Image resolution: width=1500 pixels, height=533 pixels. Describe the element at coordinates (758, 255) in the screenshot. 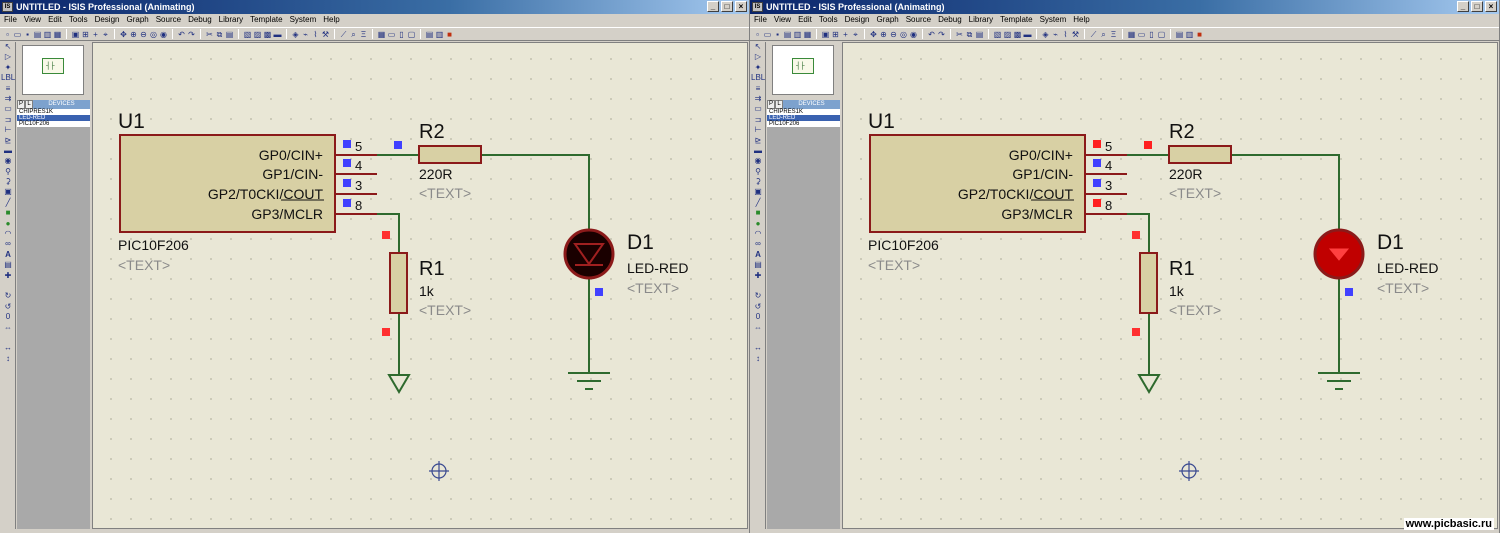

I see `text-icon: A` at that location.